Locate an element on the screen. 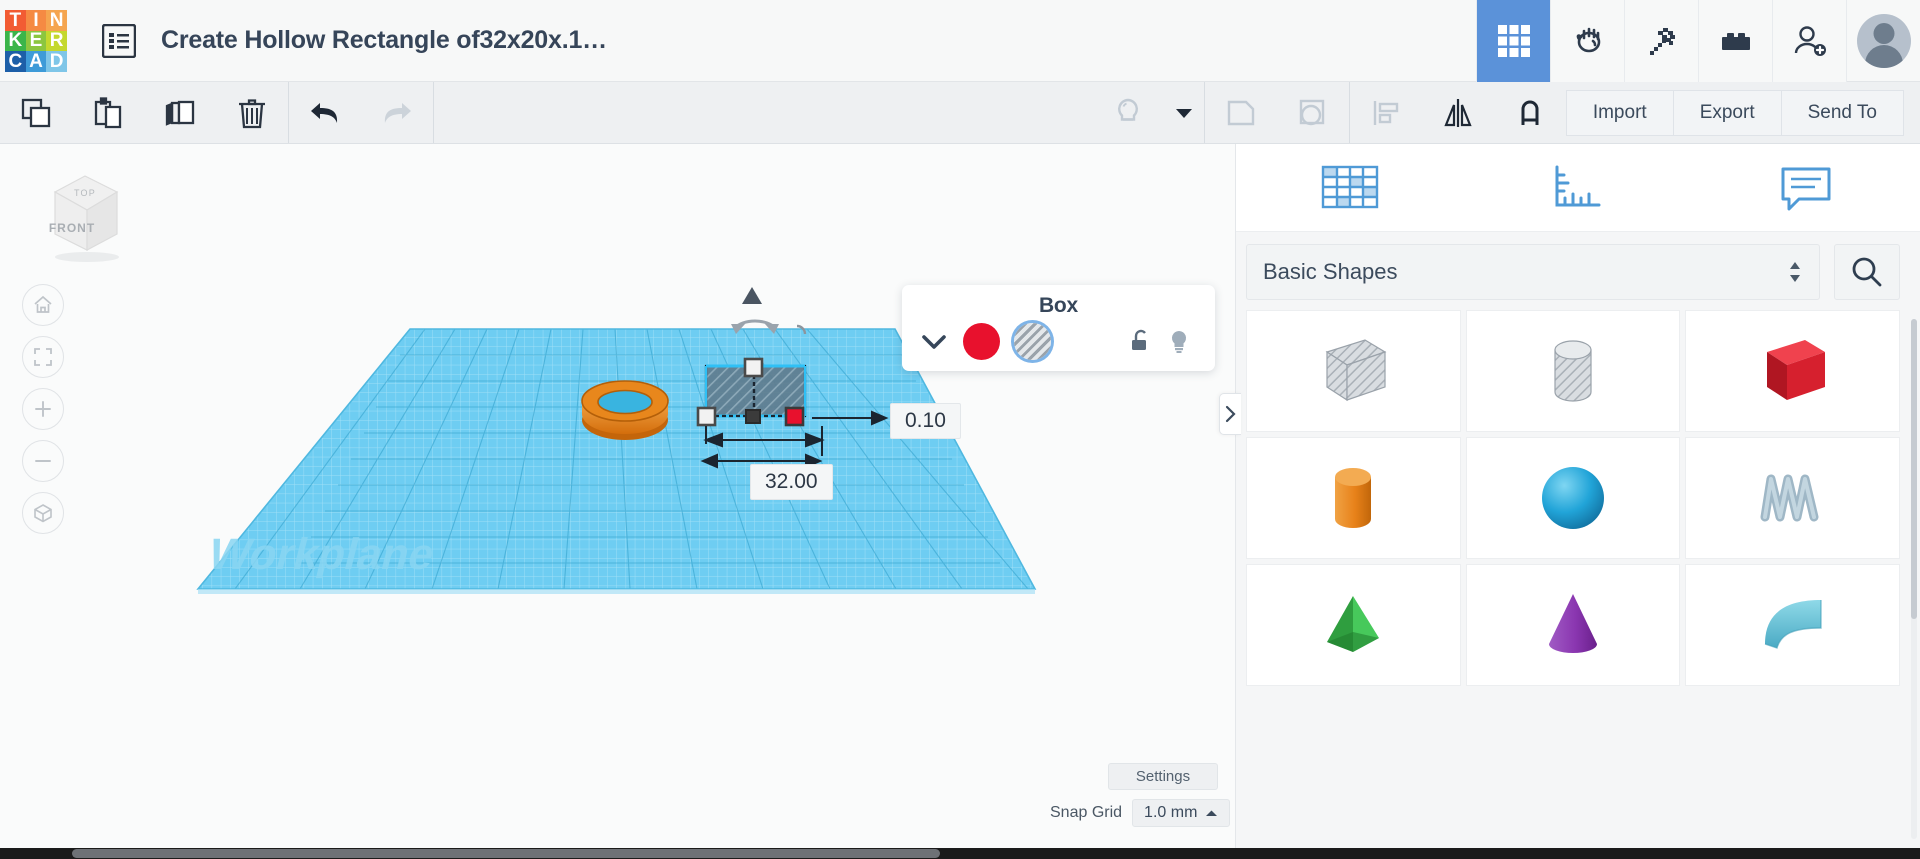  logo-tile-n: N is located at coordinates (56, 20).